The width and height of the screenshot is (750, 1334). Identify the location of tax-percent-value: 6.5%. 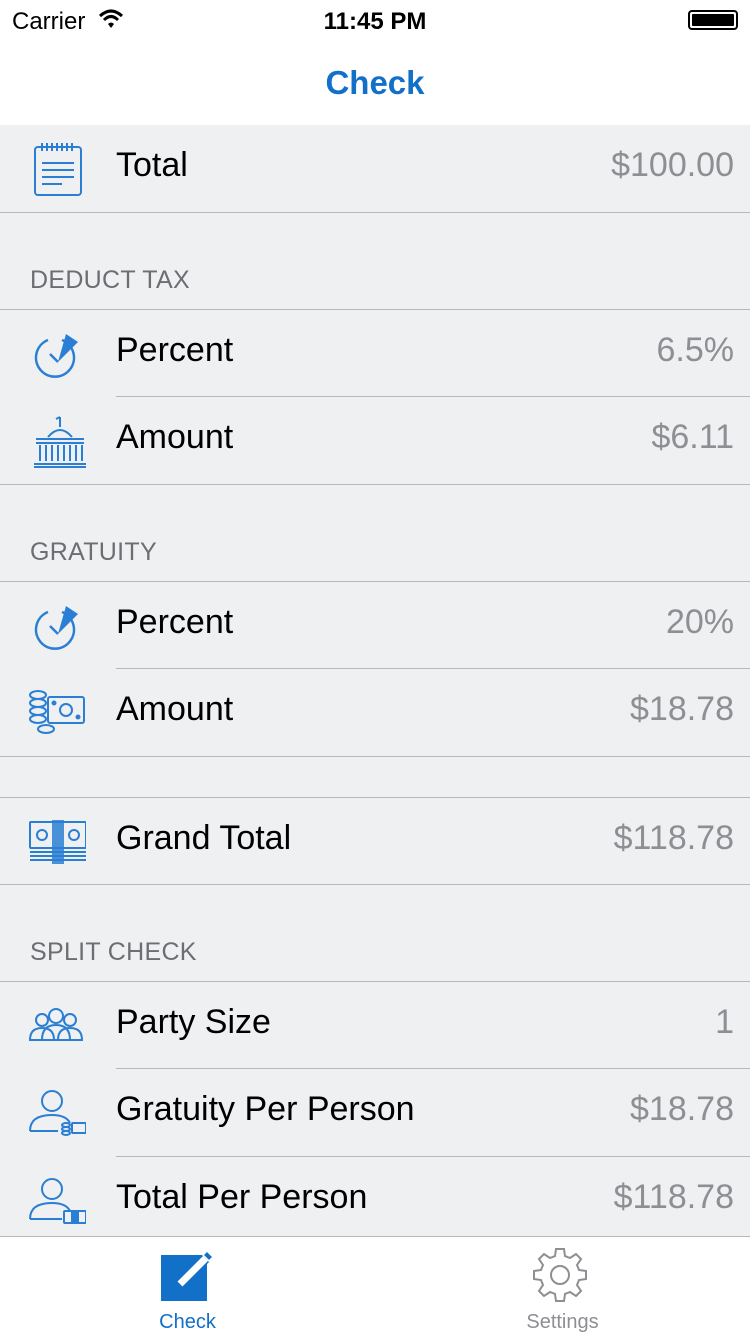
(695, 350).